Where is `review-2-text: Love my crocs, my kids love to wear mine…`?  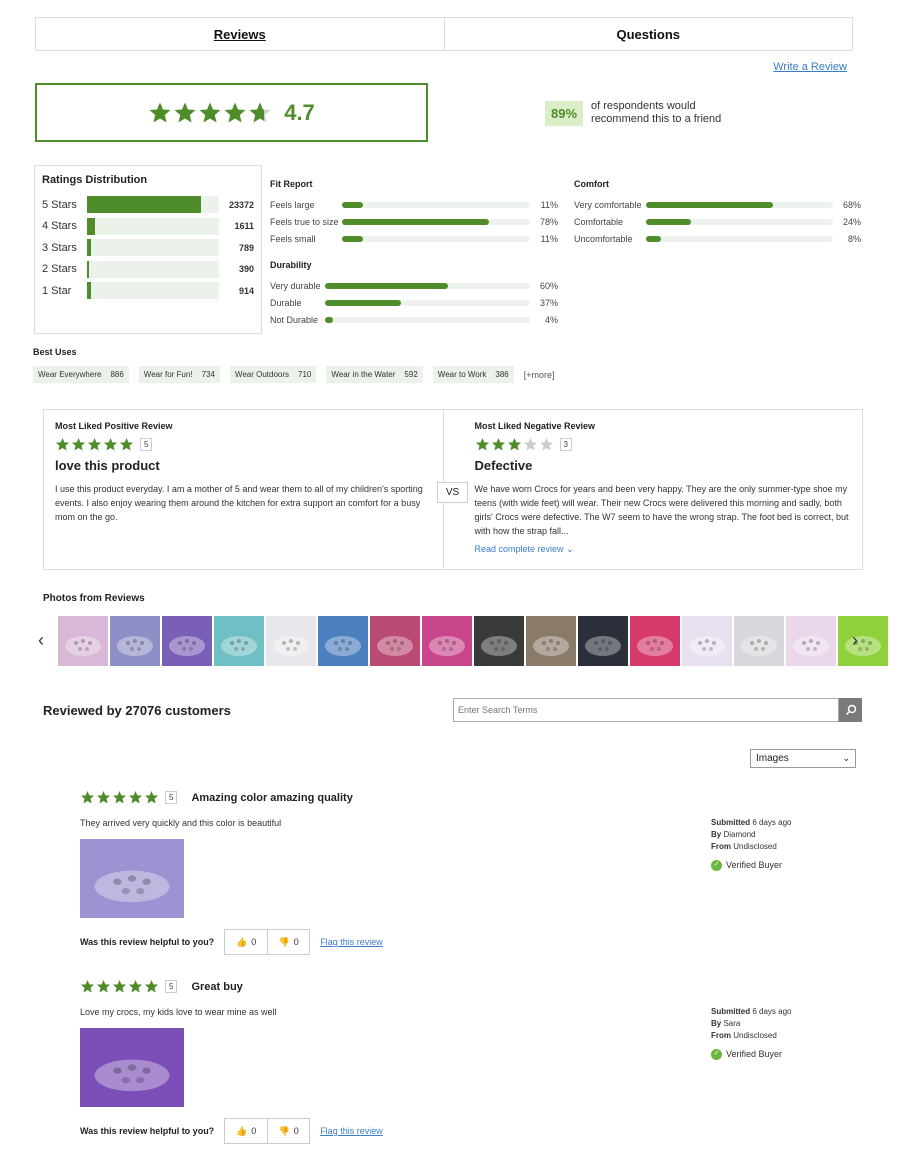
review-2-text: Love my crocs, my kids love to wear mine… is located at coordinates (178, 1012).